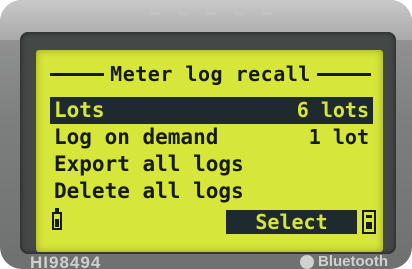 This screenshot has height=269, width=412. Describe the element at coordinates (307, 261) in the screenshot. I see `bluetooth-icon` at that location.